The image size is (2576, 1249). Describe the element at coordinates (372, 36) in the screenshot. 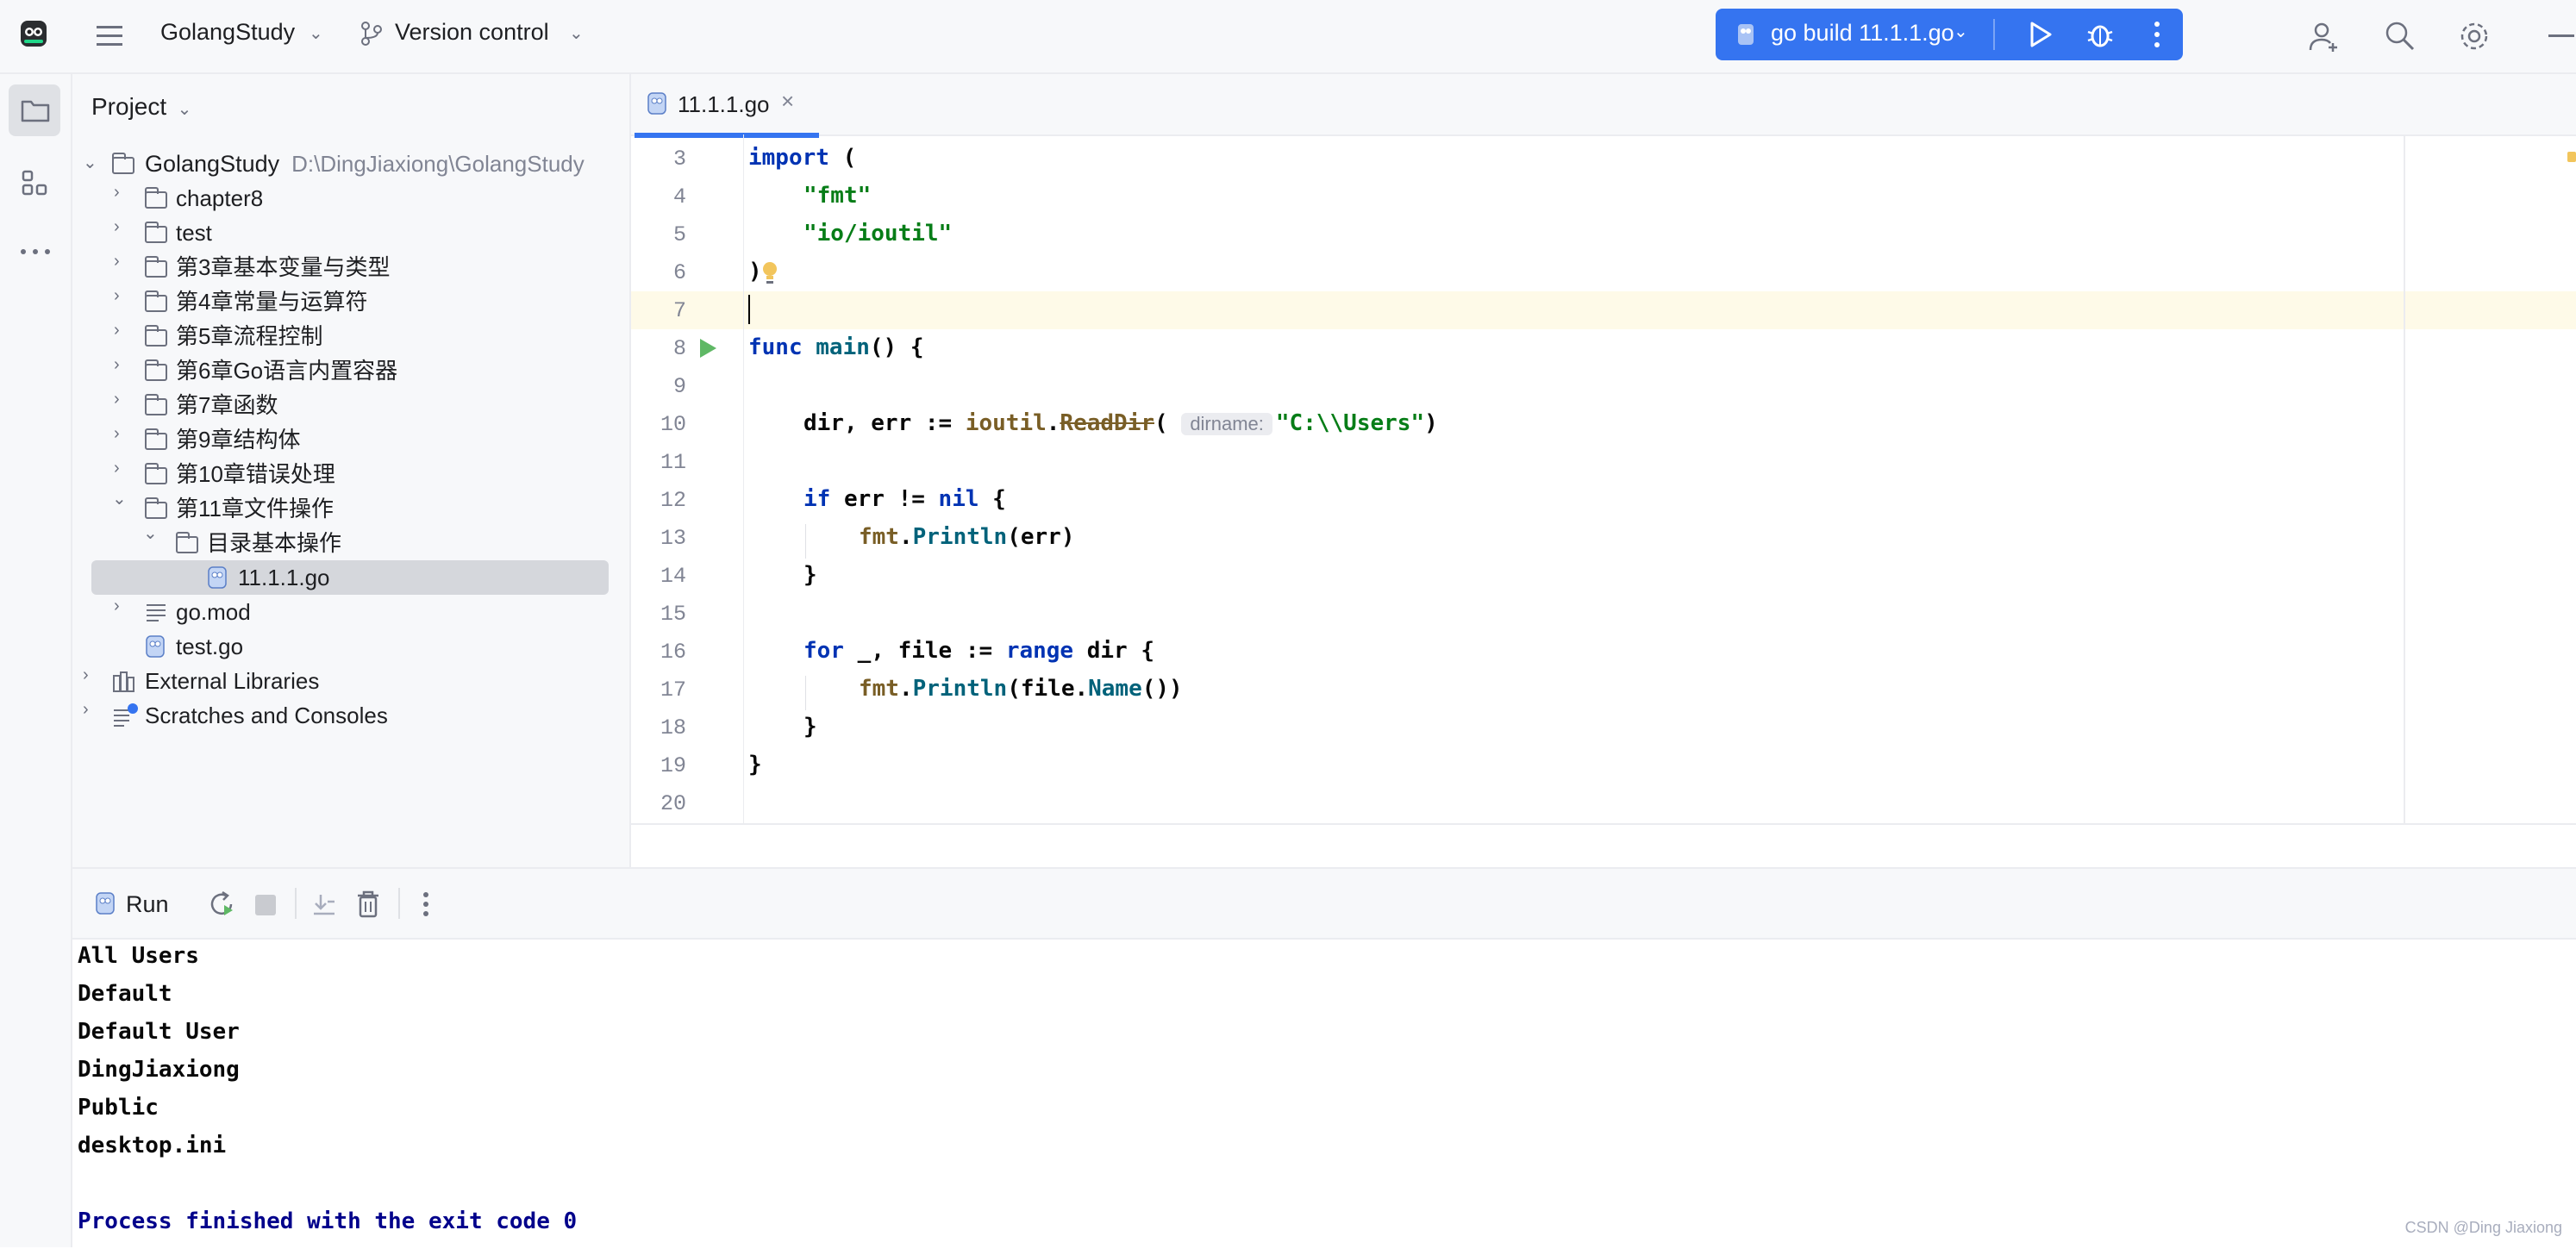

I see `branch-icon` at that location.